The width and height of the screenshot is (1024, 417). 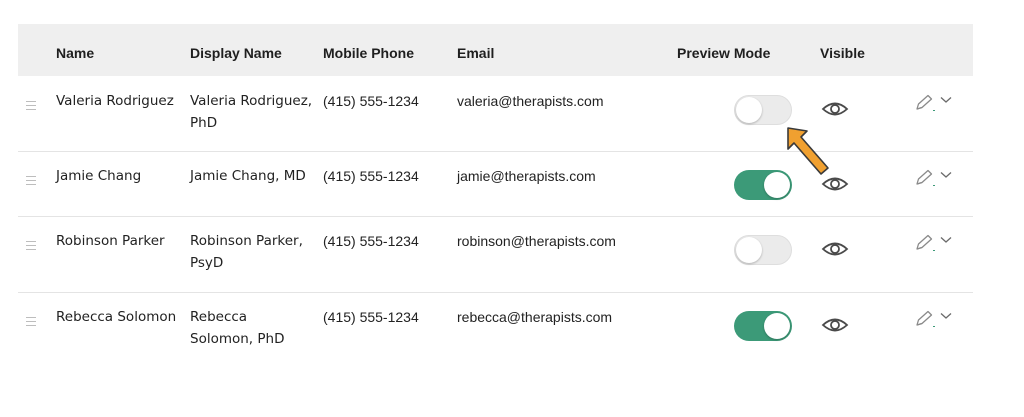 What do you see at coordinates (116, 317) in the screenshot?
I see `row-name: Rebecca Solomon` at bounding box center [116, 317].